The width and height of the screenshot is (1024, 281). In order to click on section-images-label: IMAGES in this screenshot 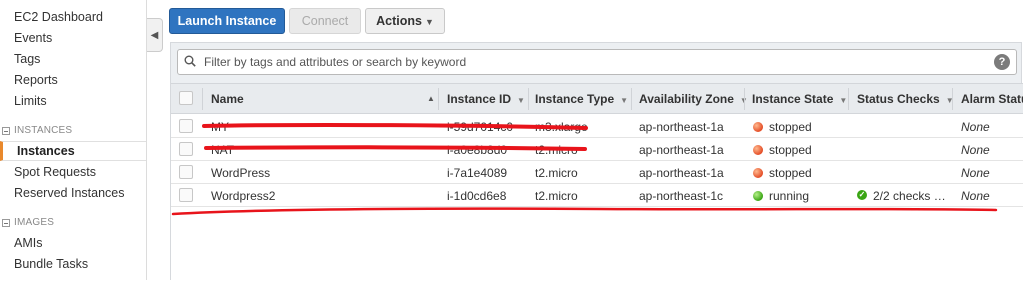, I will do `click(34, 222)`.